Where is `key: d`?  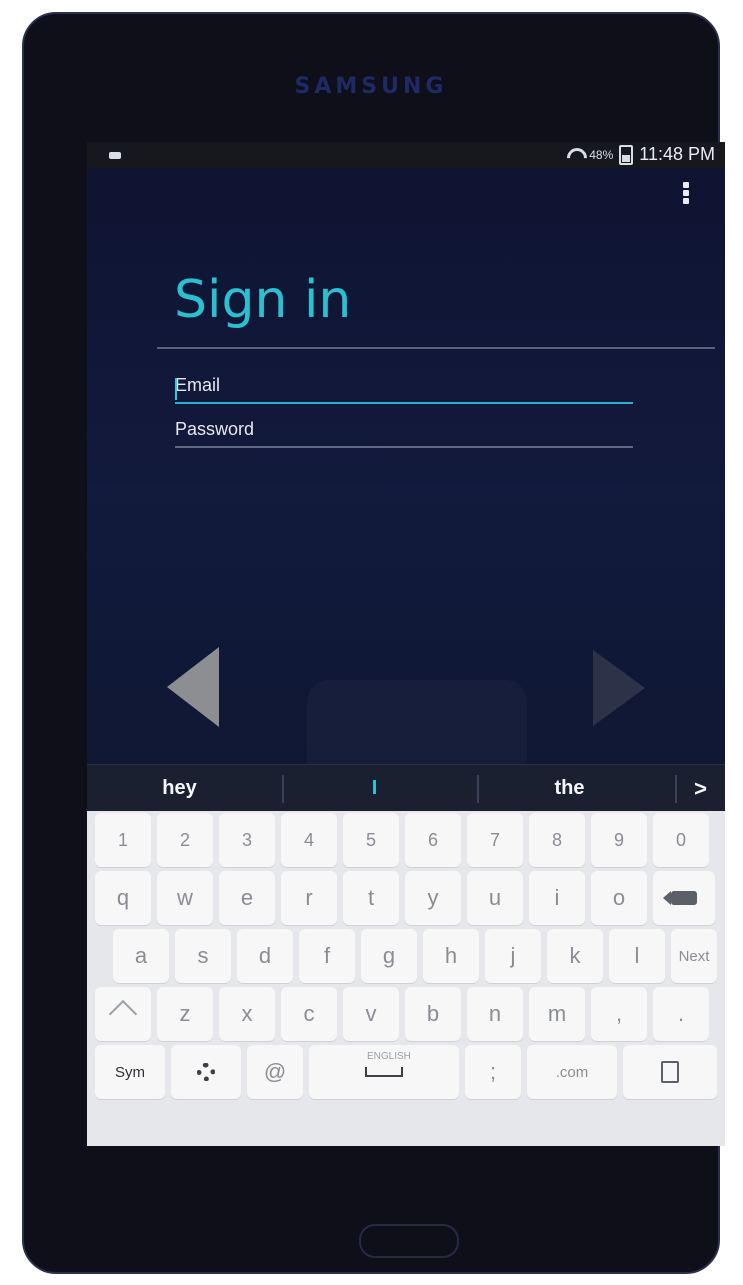 key: d is located at coordinates (265, 956).